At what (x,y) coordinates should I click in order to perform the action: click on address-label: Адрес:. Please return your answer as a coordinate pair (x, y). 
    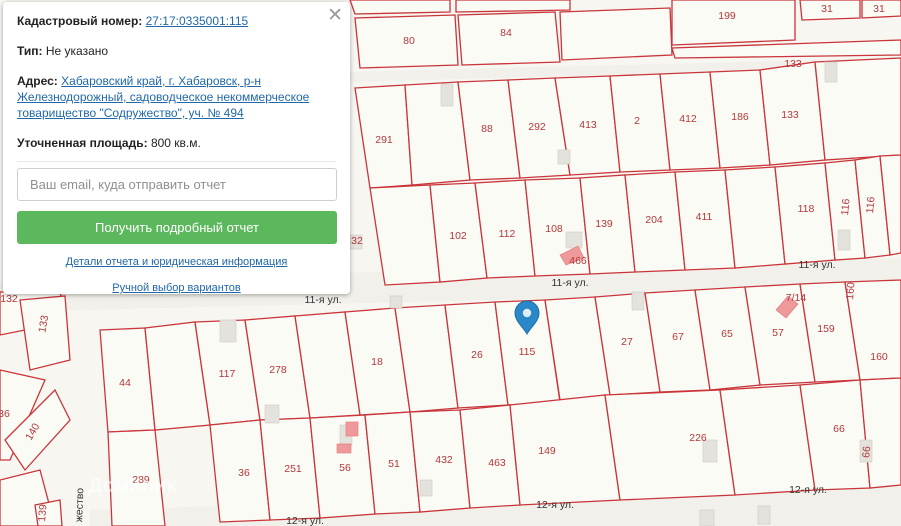
    Looking at the image, I should click on (37, 81).